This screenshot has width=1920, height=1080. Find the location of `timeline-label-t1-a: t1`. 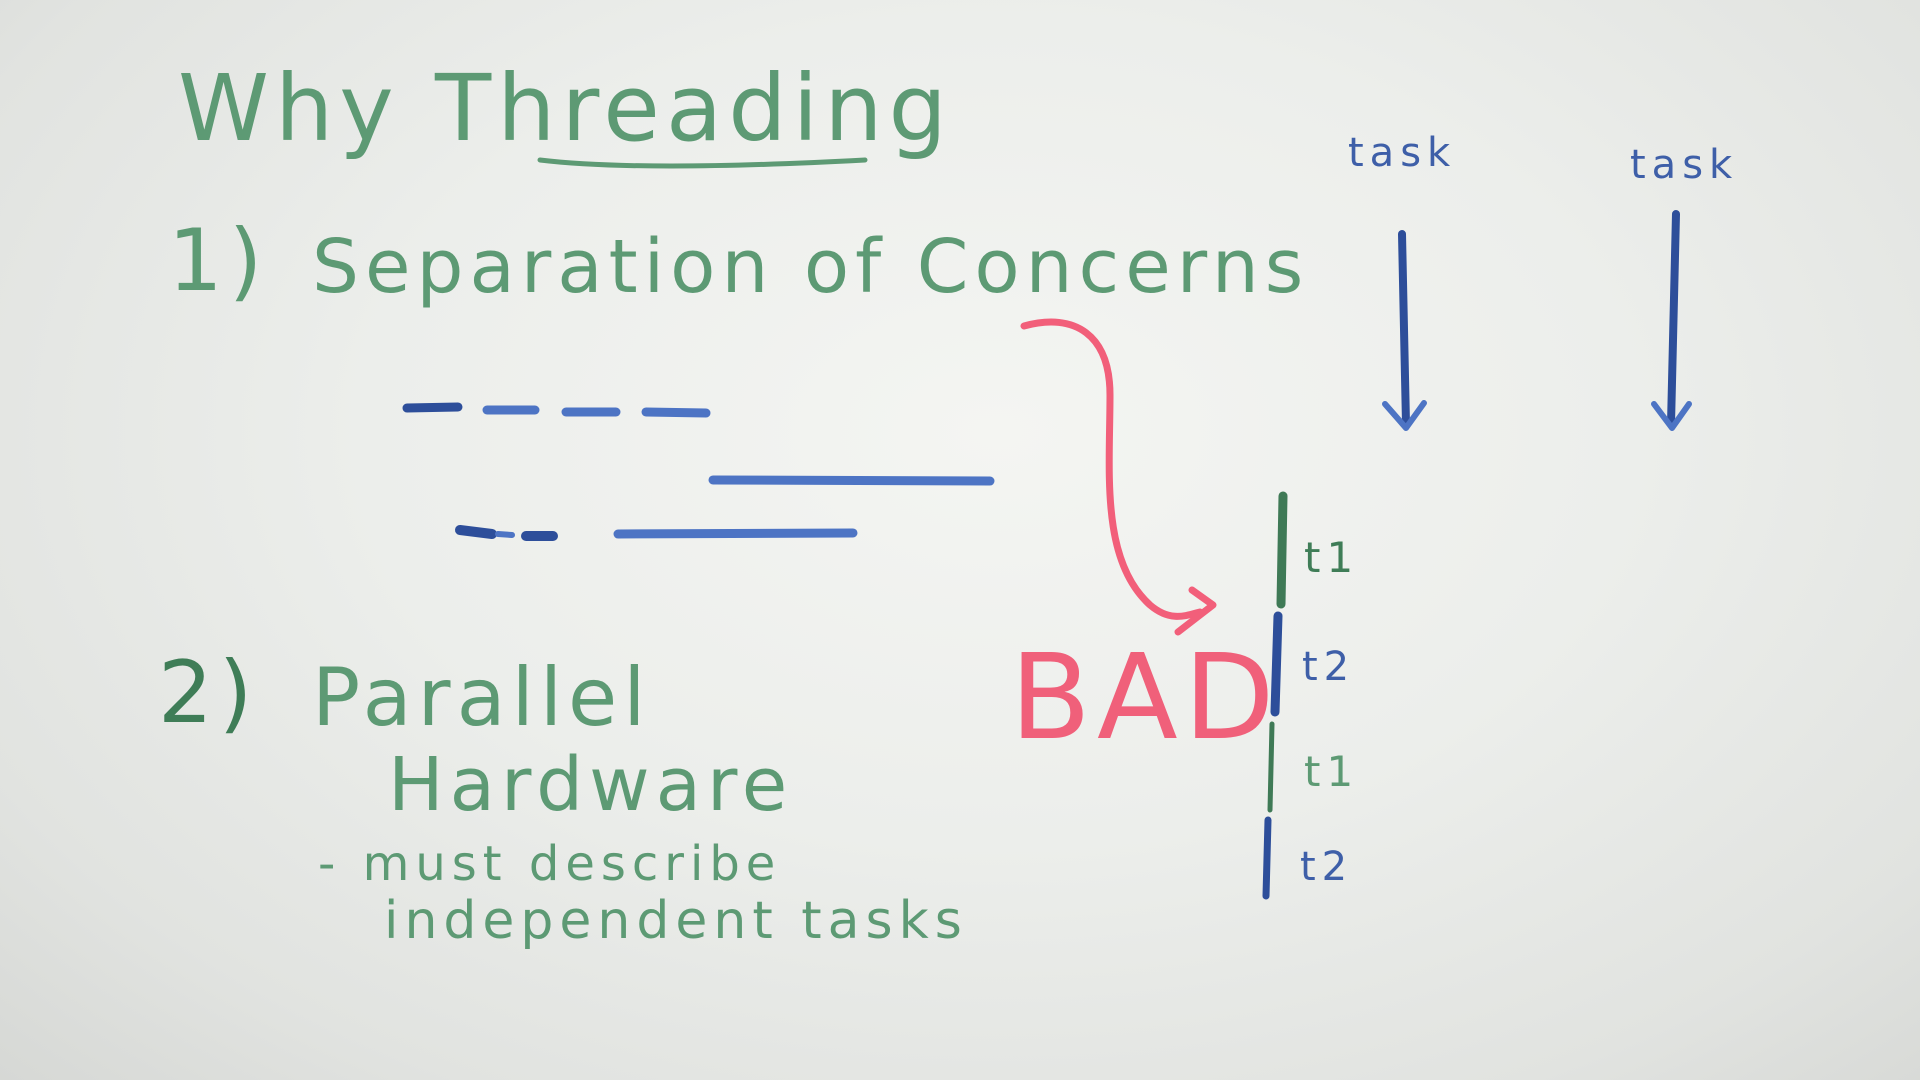

timeline-label-t1-a: t1 is located at coordinates (1331, 557).